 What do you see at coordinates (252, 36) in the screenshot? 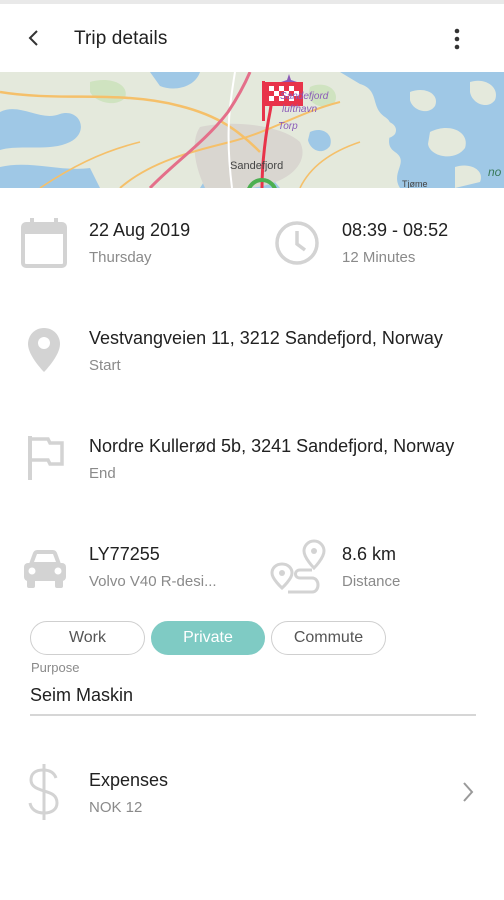
I see `app-bar: Trip details` at bounding box center [252, 36].